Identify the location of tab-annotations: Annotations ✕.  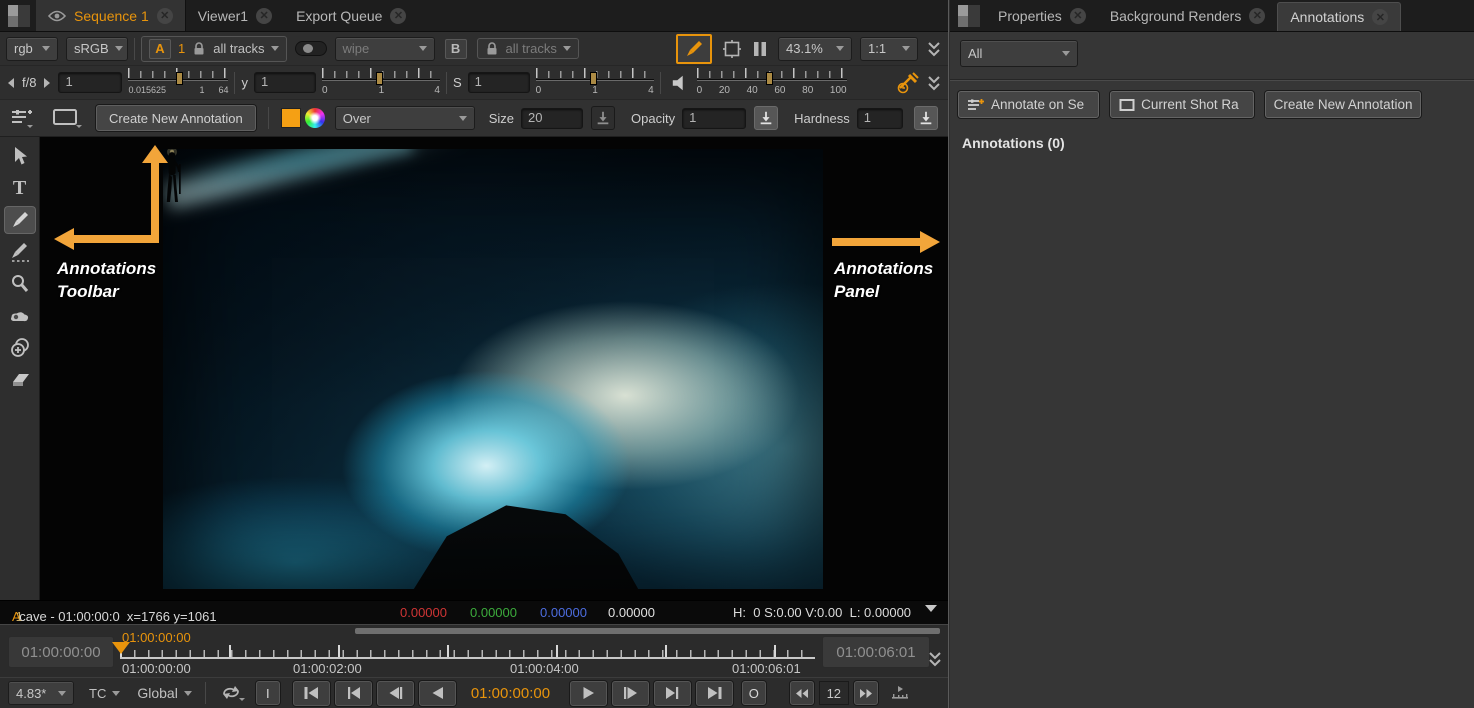
(1339, 16).